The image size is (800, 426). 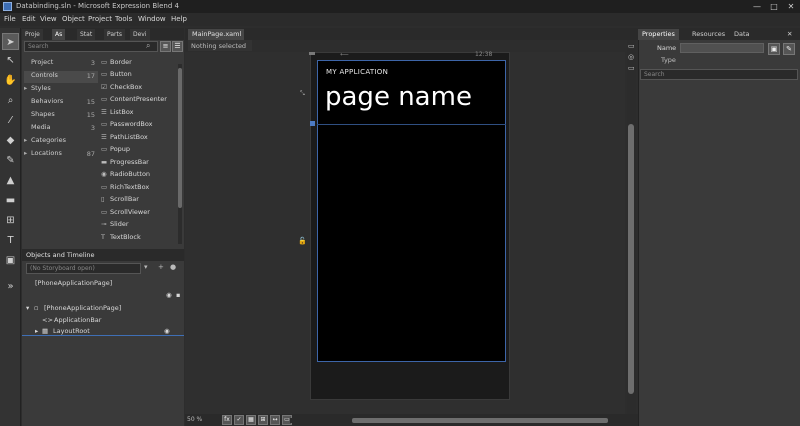 I want to click on brush-icon: ✎, so click(x=10, y=160).